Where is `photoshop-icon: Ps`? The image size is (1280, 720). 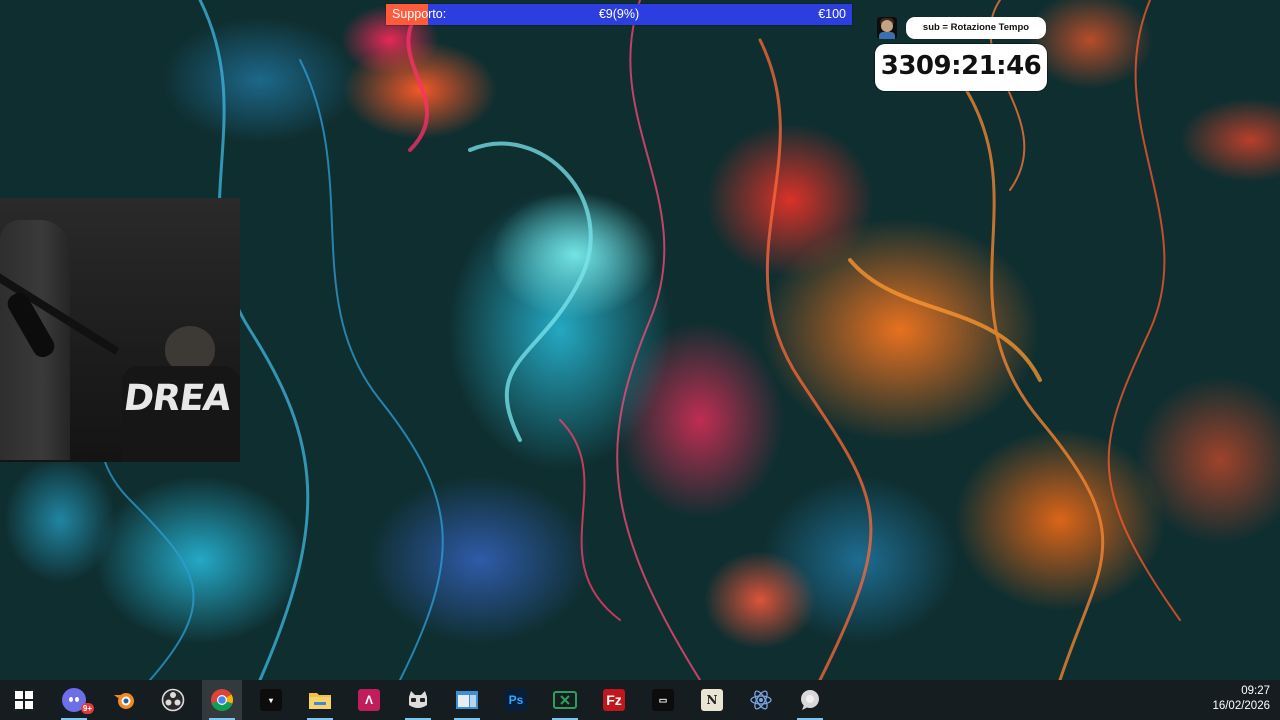 photoshop-icon: Ps is located at coordinates (516, 700).